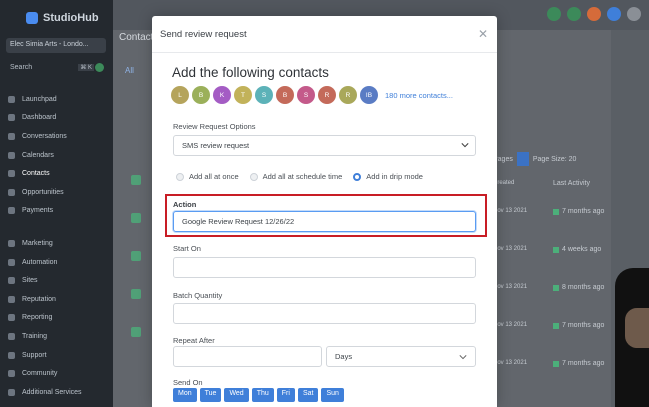  Describe the element at coordinates (210, 395) in the screenshot. I see `day-toggle-tue: Tue` at that location.